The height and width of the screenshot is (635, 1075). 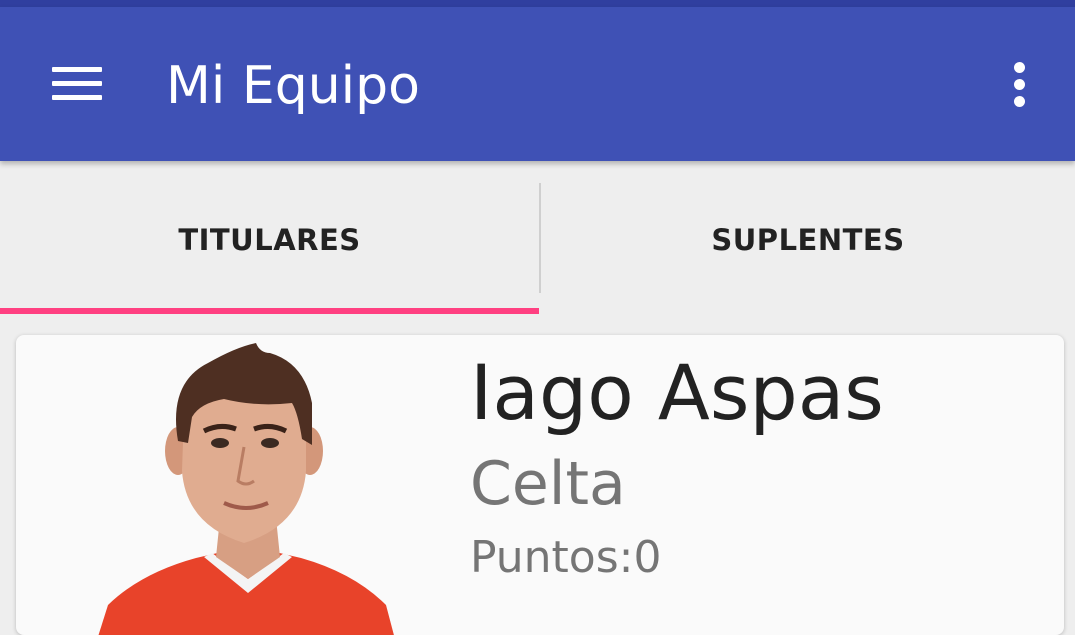 What do you see at coordinates (537, 3) in the screenshot?
I see `status-bar` at bounding box center [537, 3].